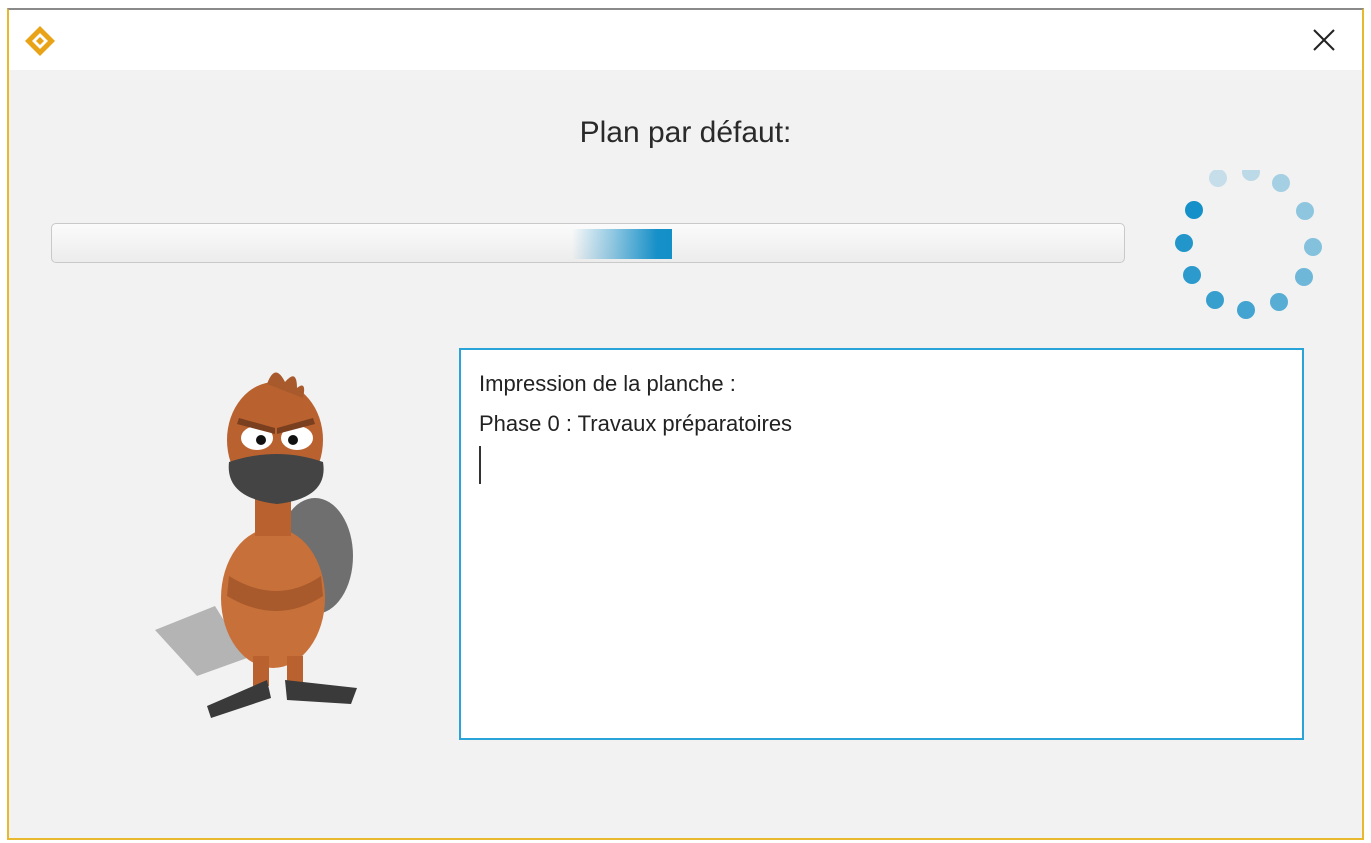  What do you see at coordinates (607, 383) in the screenshot?
I see `log-line: Impression de la planche :` at bounding box center [607, 383].